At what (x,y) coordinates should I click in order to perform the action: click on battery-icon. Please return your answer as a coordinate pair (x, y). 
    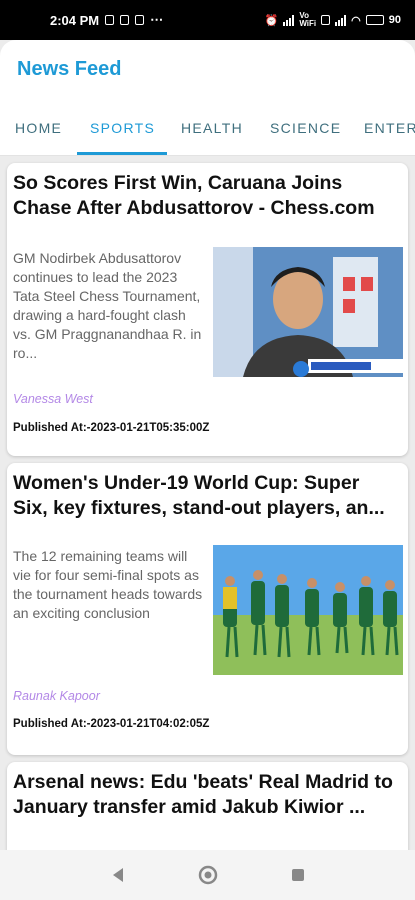
    Looking at the image, I should click on (374, 20).